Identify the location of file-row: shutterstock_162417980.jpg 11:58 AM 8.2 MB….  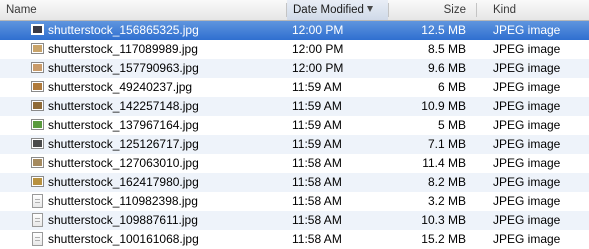
(294, 182).